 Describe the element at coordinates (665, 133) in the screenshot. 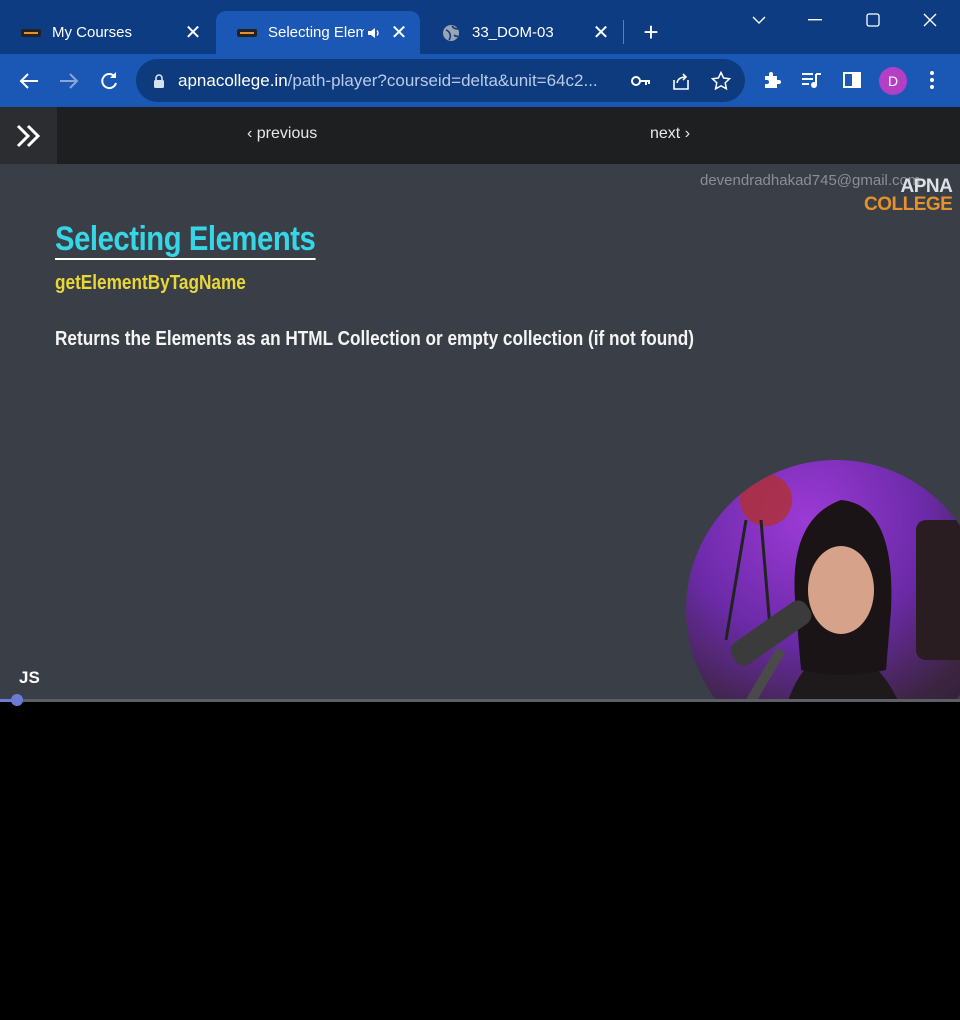

I see `next-label: next` at that location.